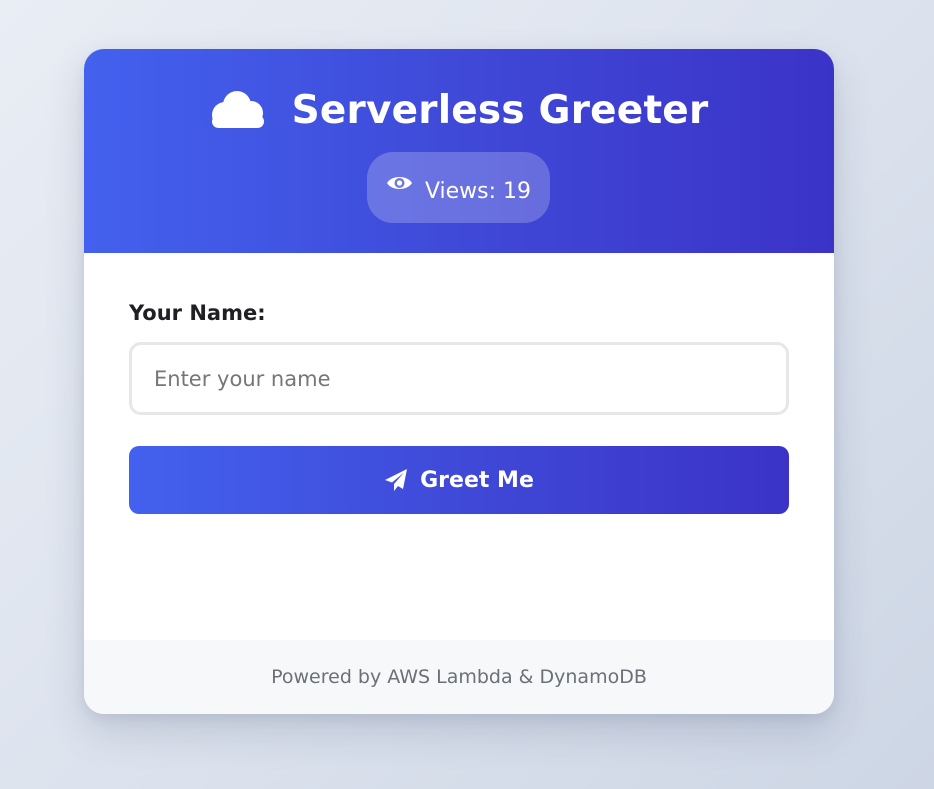  Describe the element at coordinates (459, 378) in the screenshot. I see `name-input` at that location.